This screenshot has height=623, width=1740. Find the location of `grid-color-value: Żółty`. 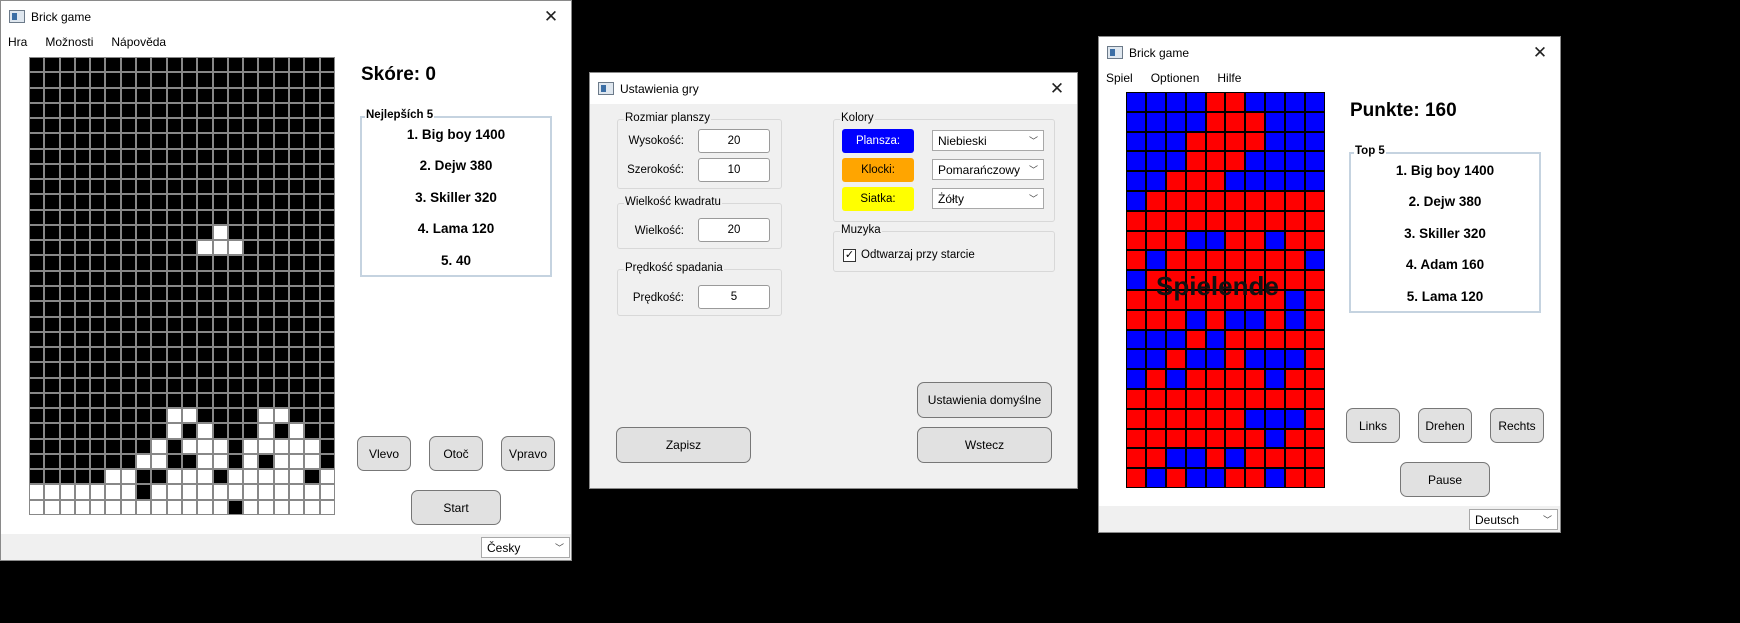

grid-color-value: Żółty is located at coordinates (951, 198).